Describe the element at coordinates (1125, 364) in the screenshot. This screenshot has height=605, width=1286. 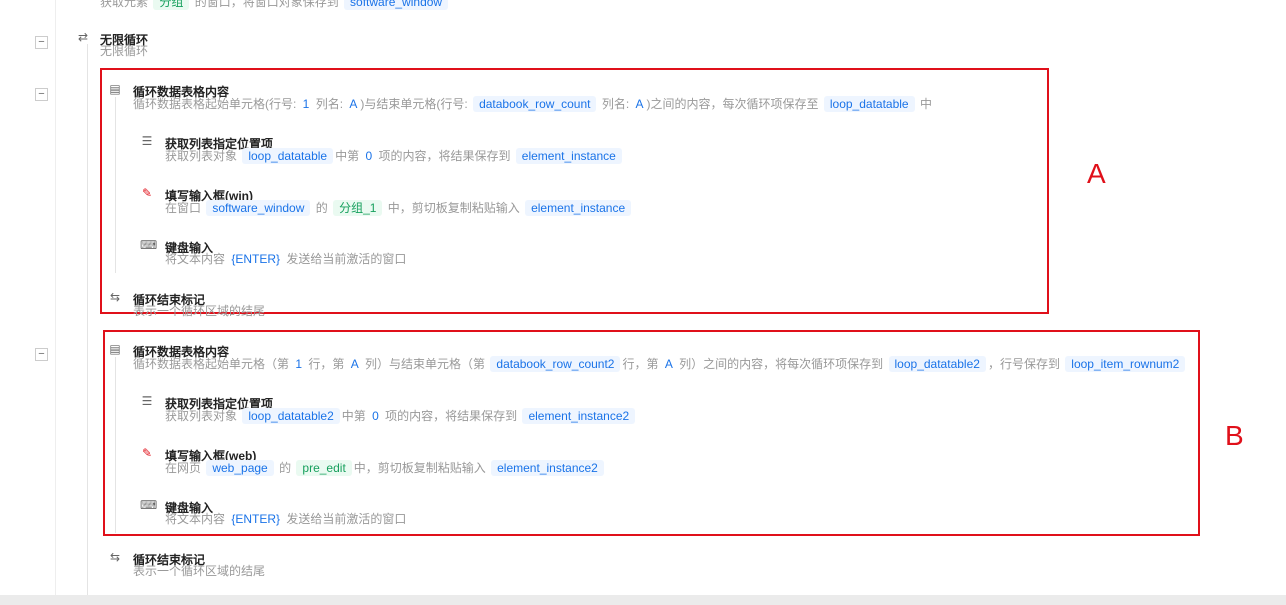
I see `variable-tag: loop_item_rownum2` at that location.